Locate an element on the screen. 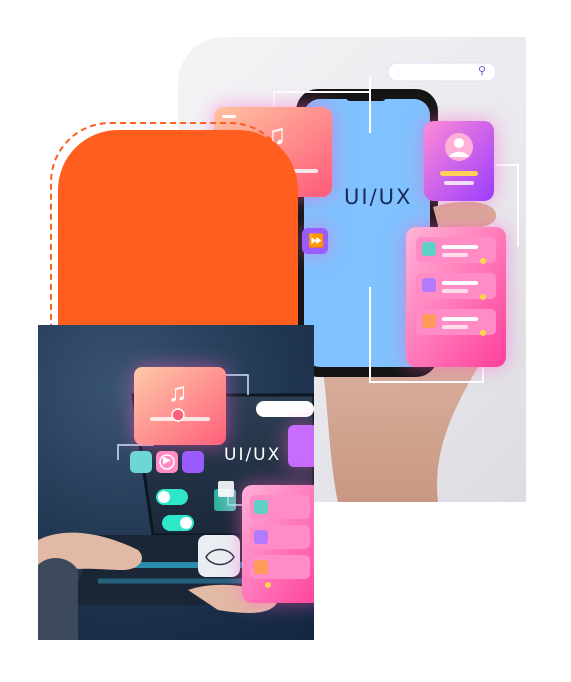  music-note-icon: ♫ is located at coordinates (178, 392).